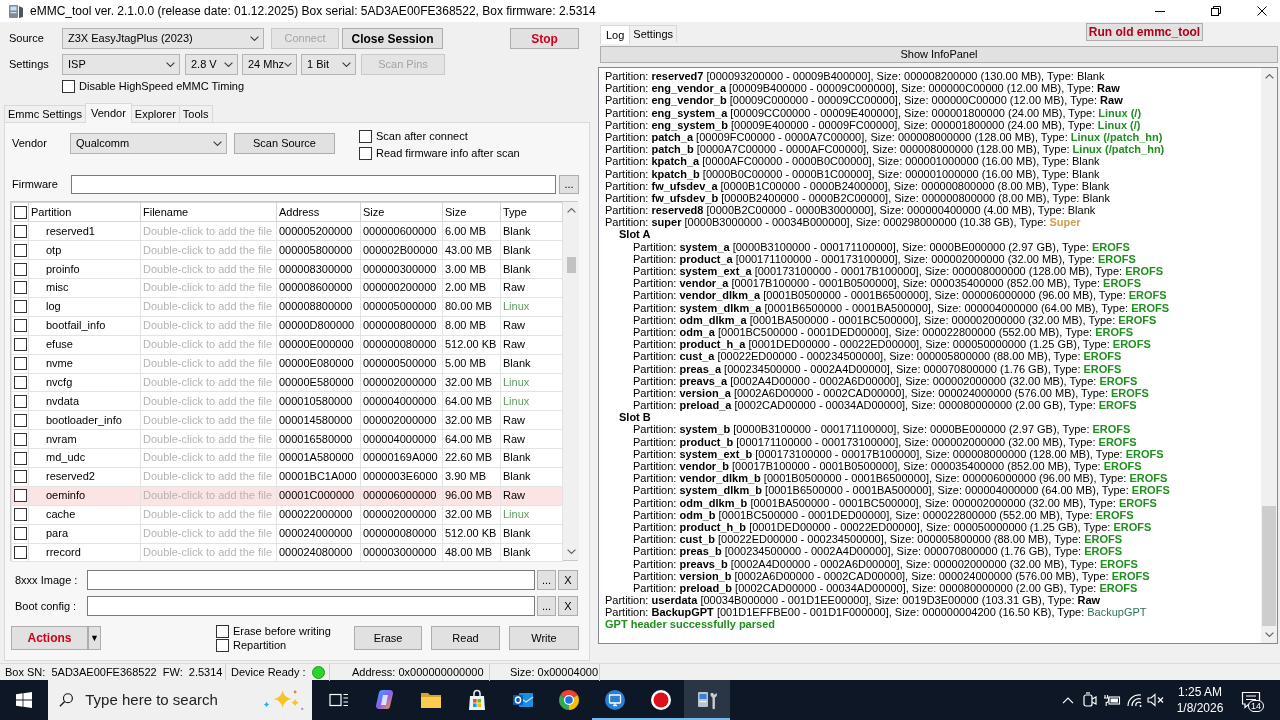 The height and width of the screenshot is (720, 1280). I want to click on column-header: Filename, so click(208, 212).